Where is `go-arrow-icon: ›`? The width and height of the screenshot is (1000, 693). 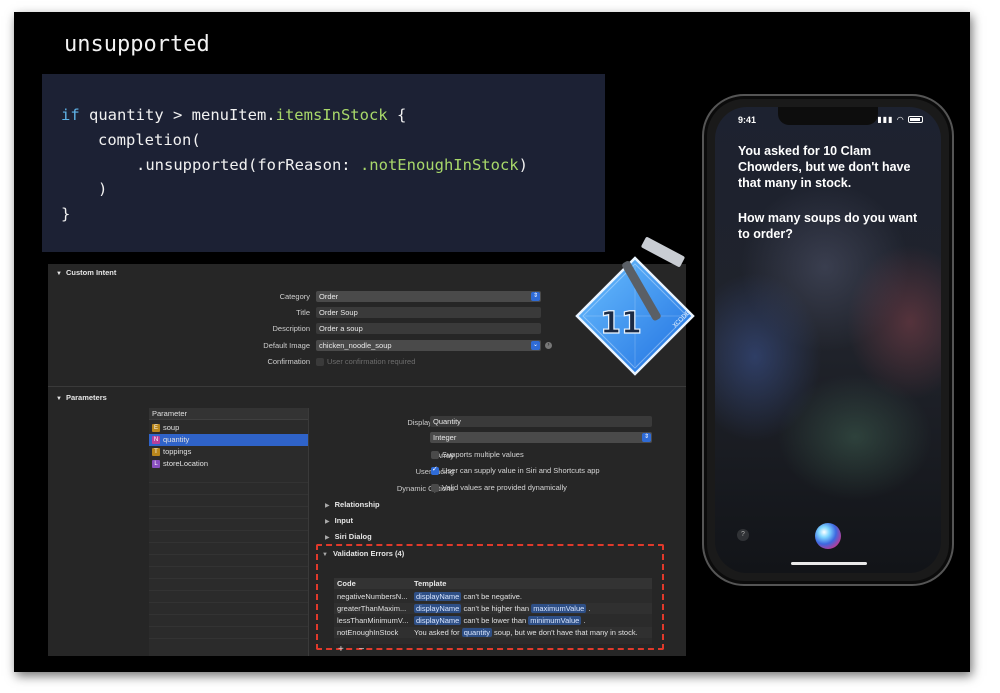 go-arrow-icon: › is located at coordinates (548, 345).